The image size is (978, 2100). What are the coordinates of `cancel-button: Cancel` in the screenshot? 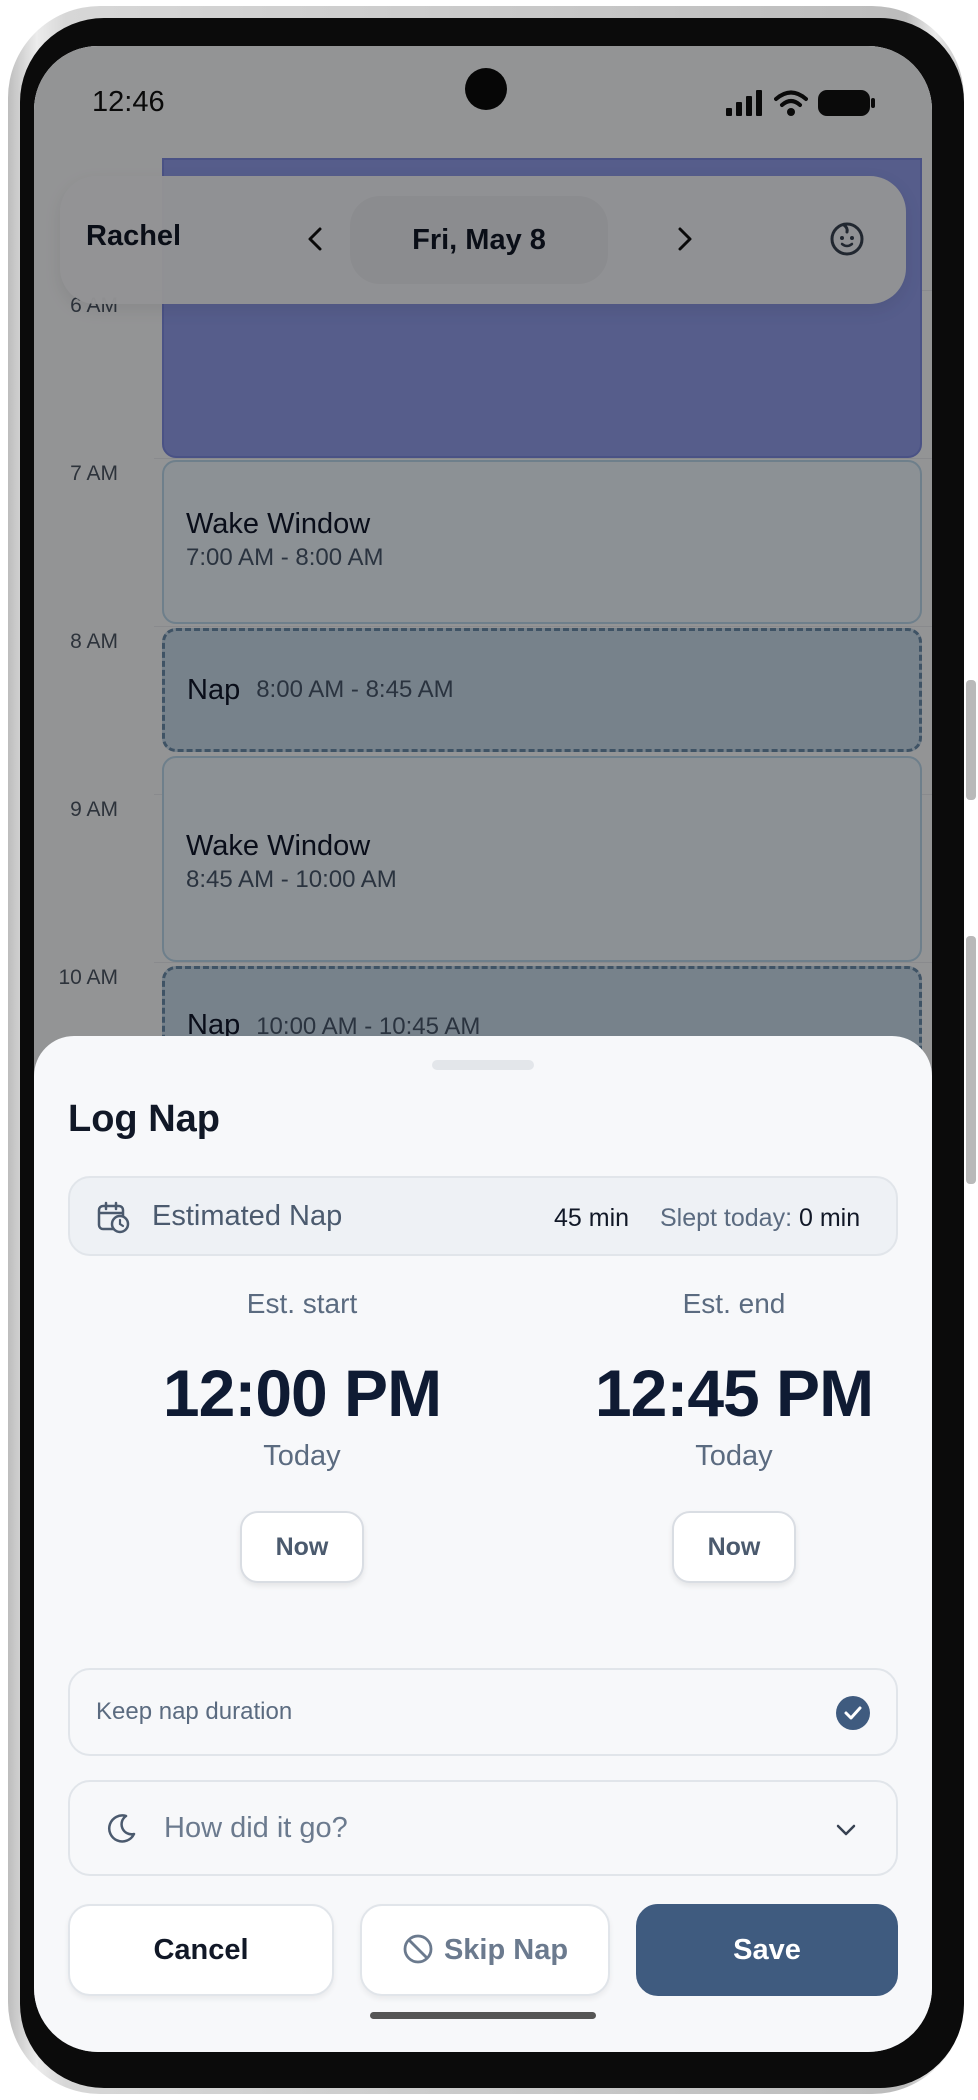 It's located at (201, 1950).